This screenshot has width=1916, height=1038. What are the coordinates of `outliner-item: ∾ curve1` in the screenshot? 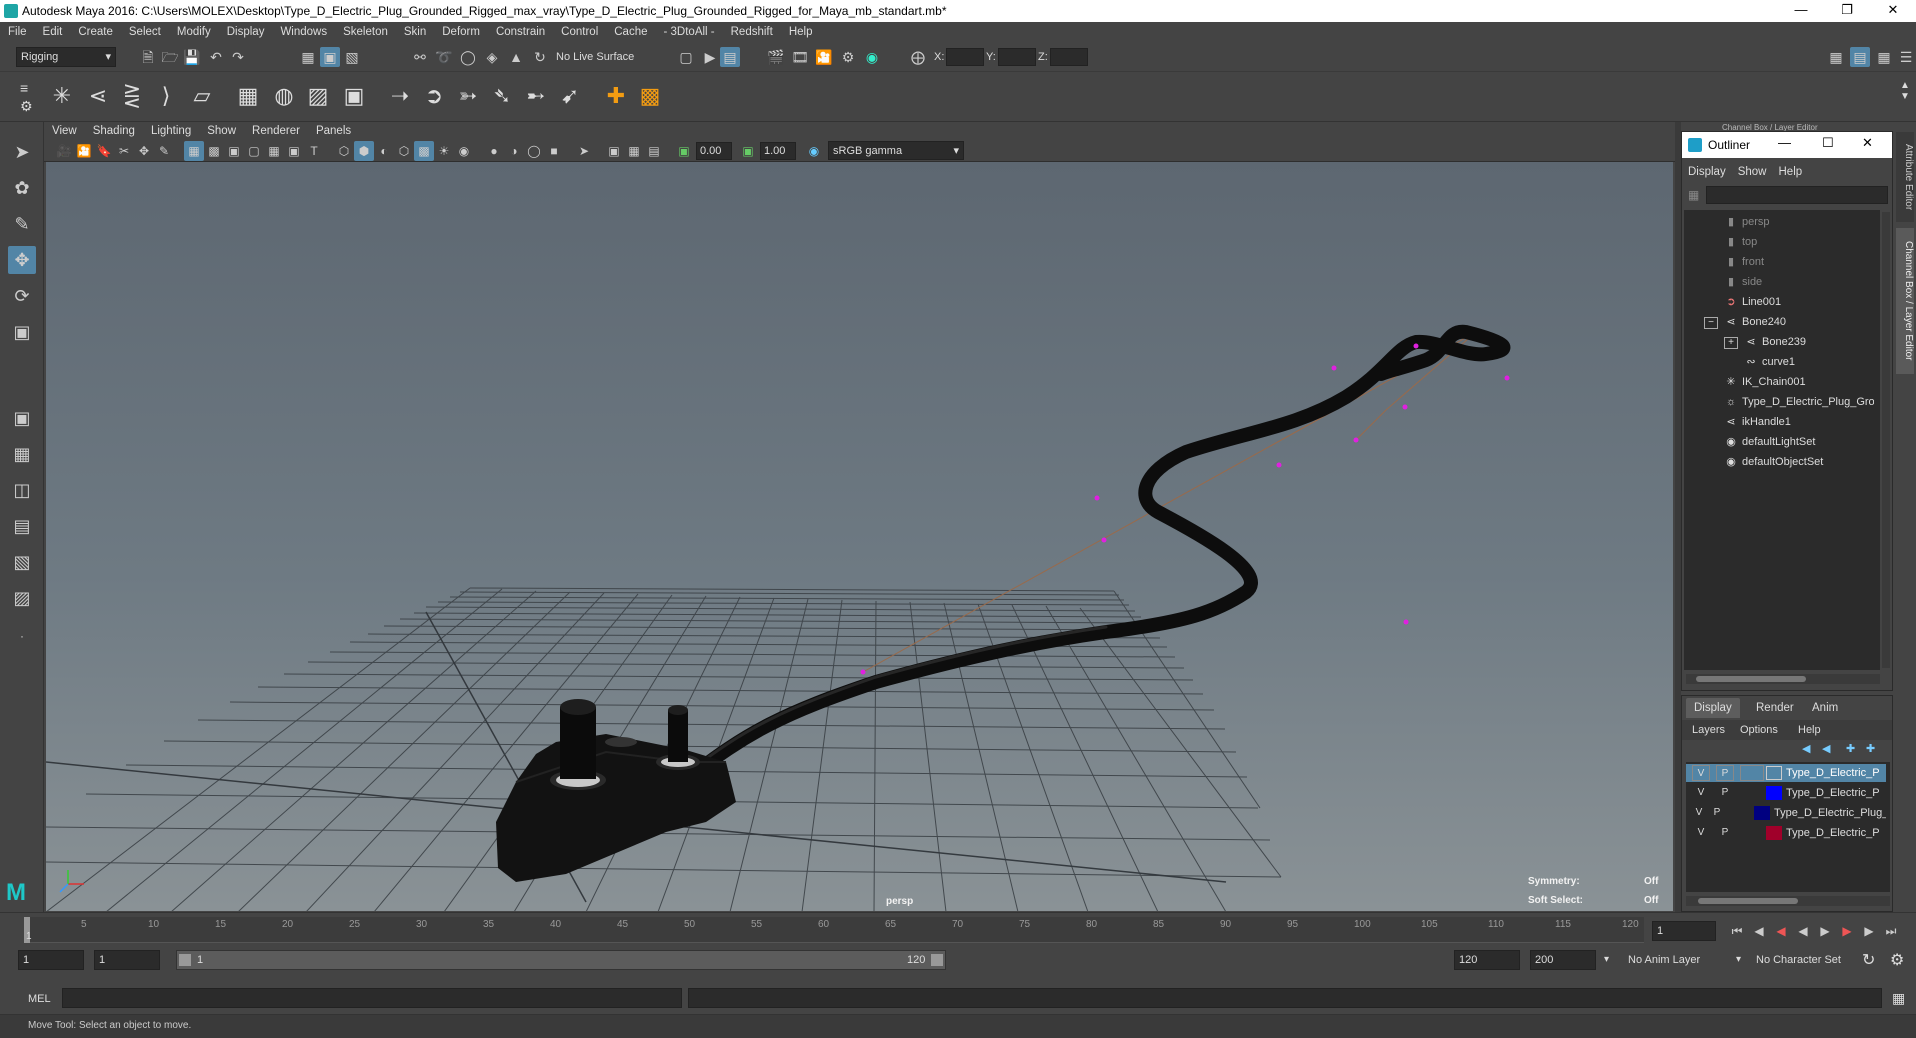 It's located at (1779, 362).